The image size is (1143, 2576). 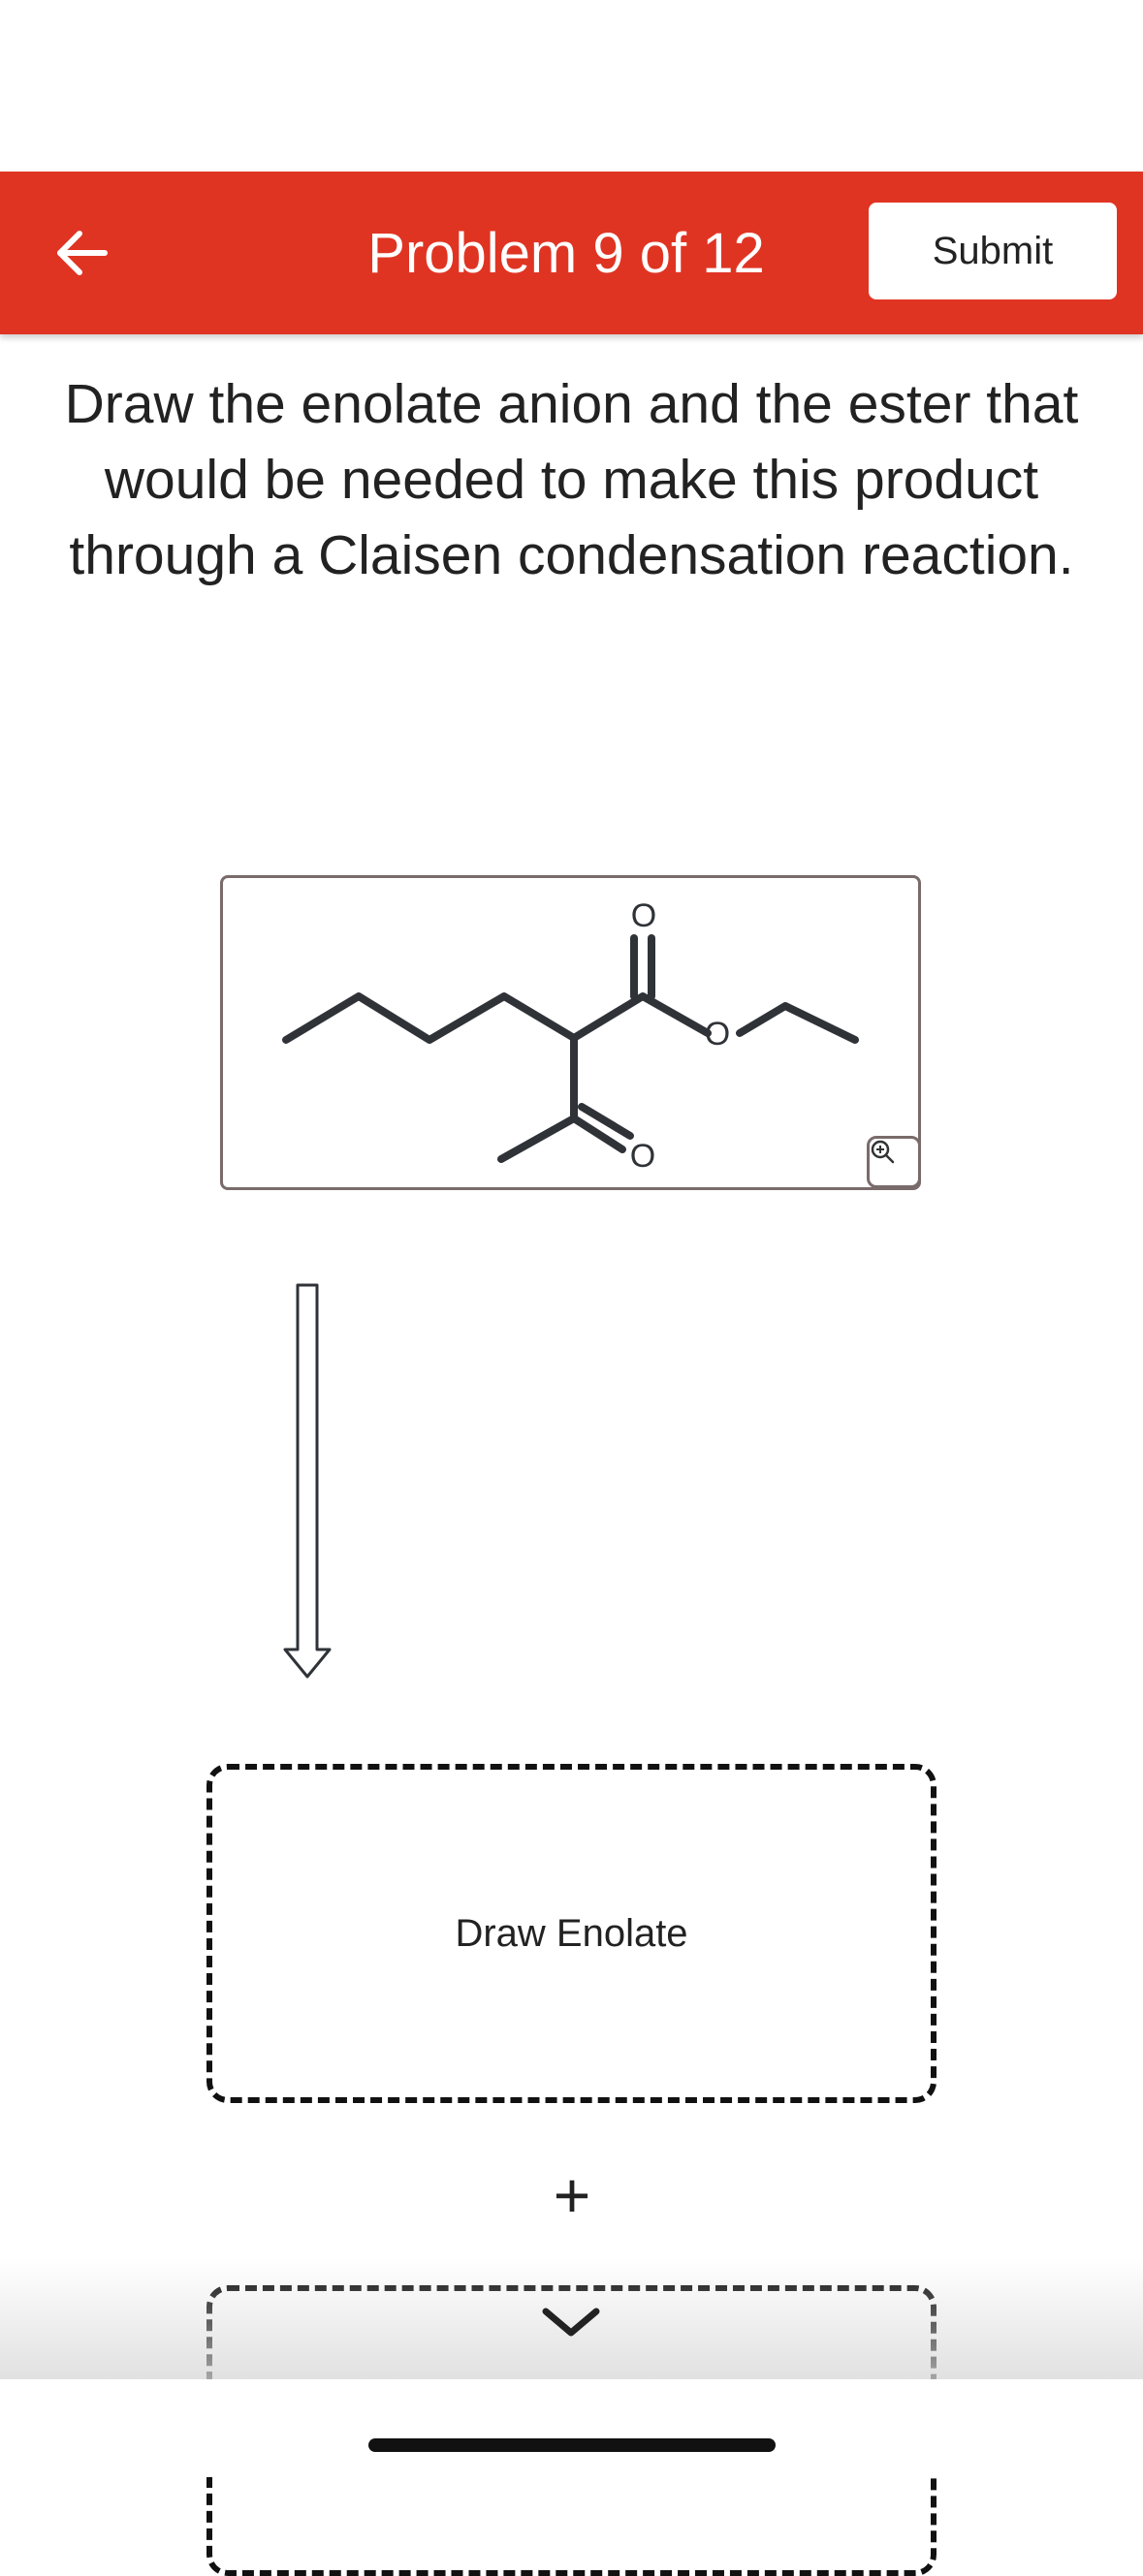 I want to click on ester-oxygen-label: O, so click(x=717, y=1034).